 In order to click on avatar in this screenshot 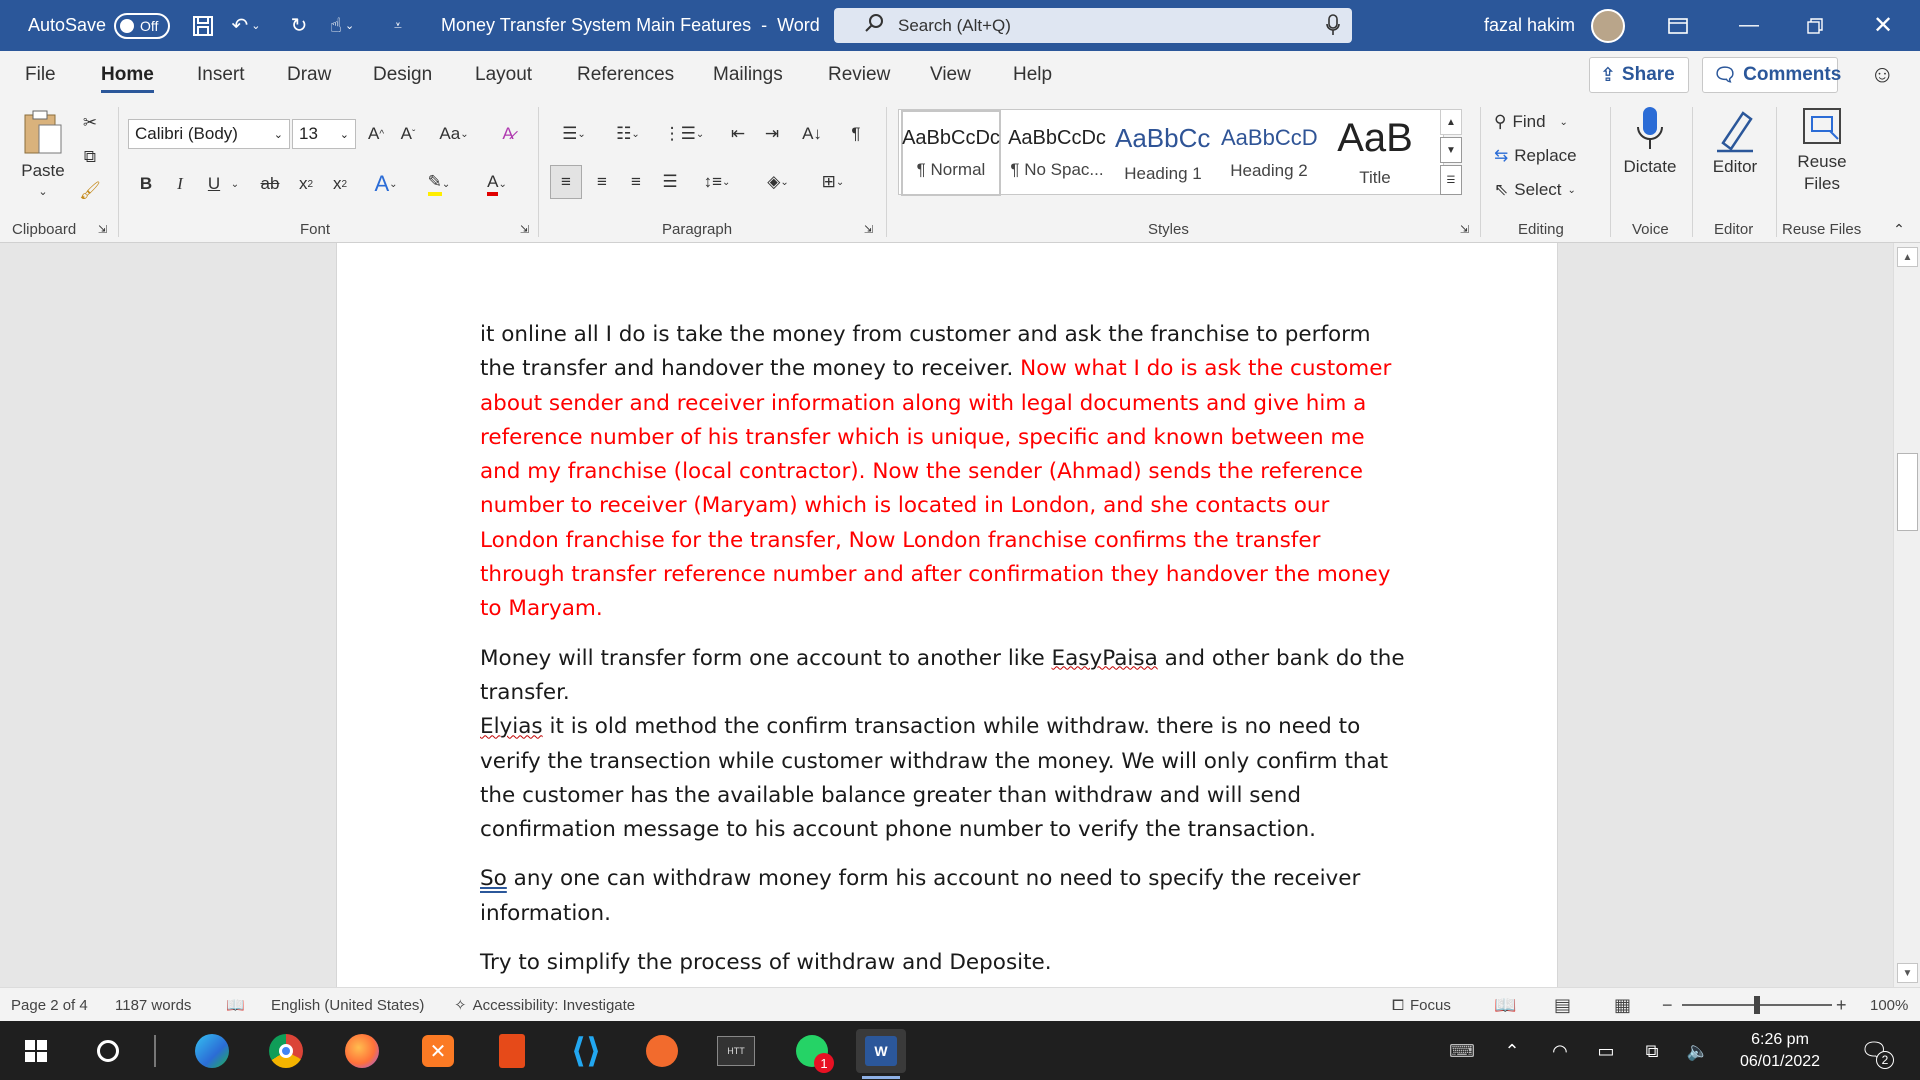, I will do `click(1608, 25)`.